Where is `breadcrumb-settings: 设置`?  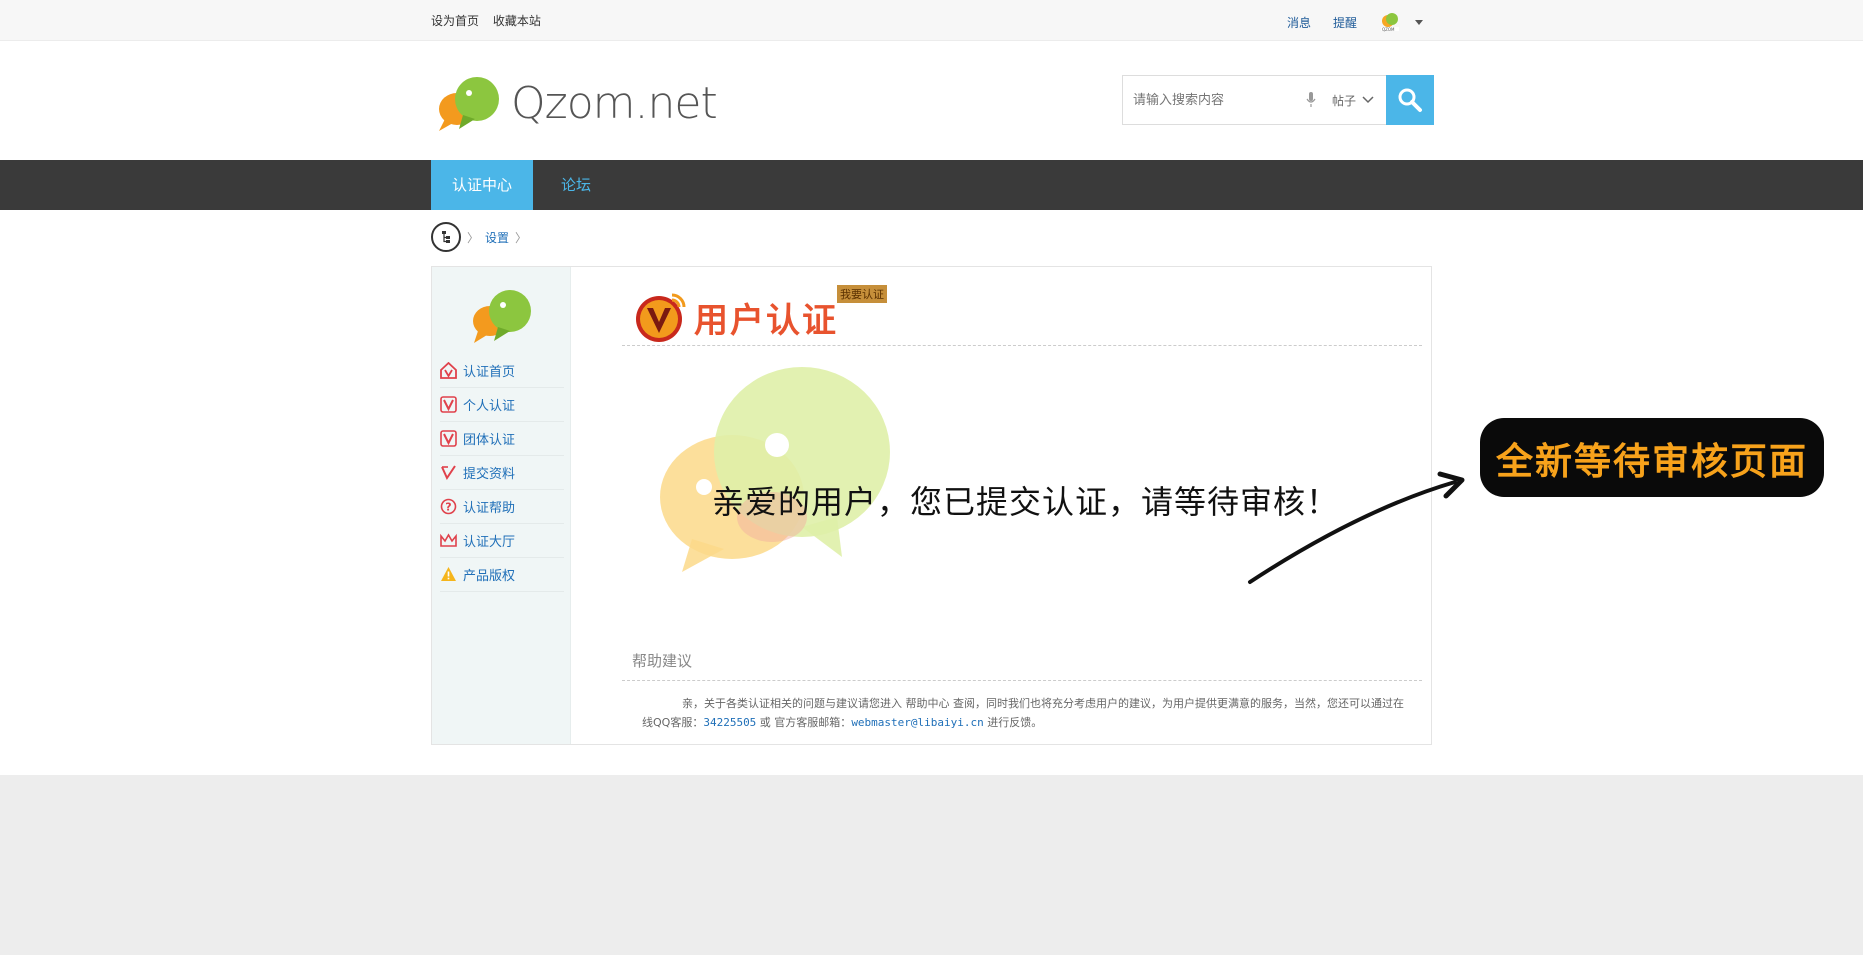
breadcrumb-settings: 设置 is located at coordinates (497, 237).